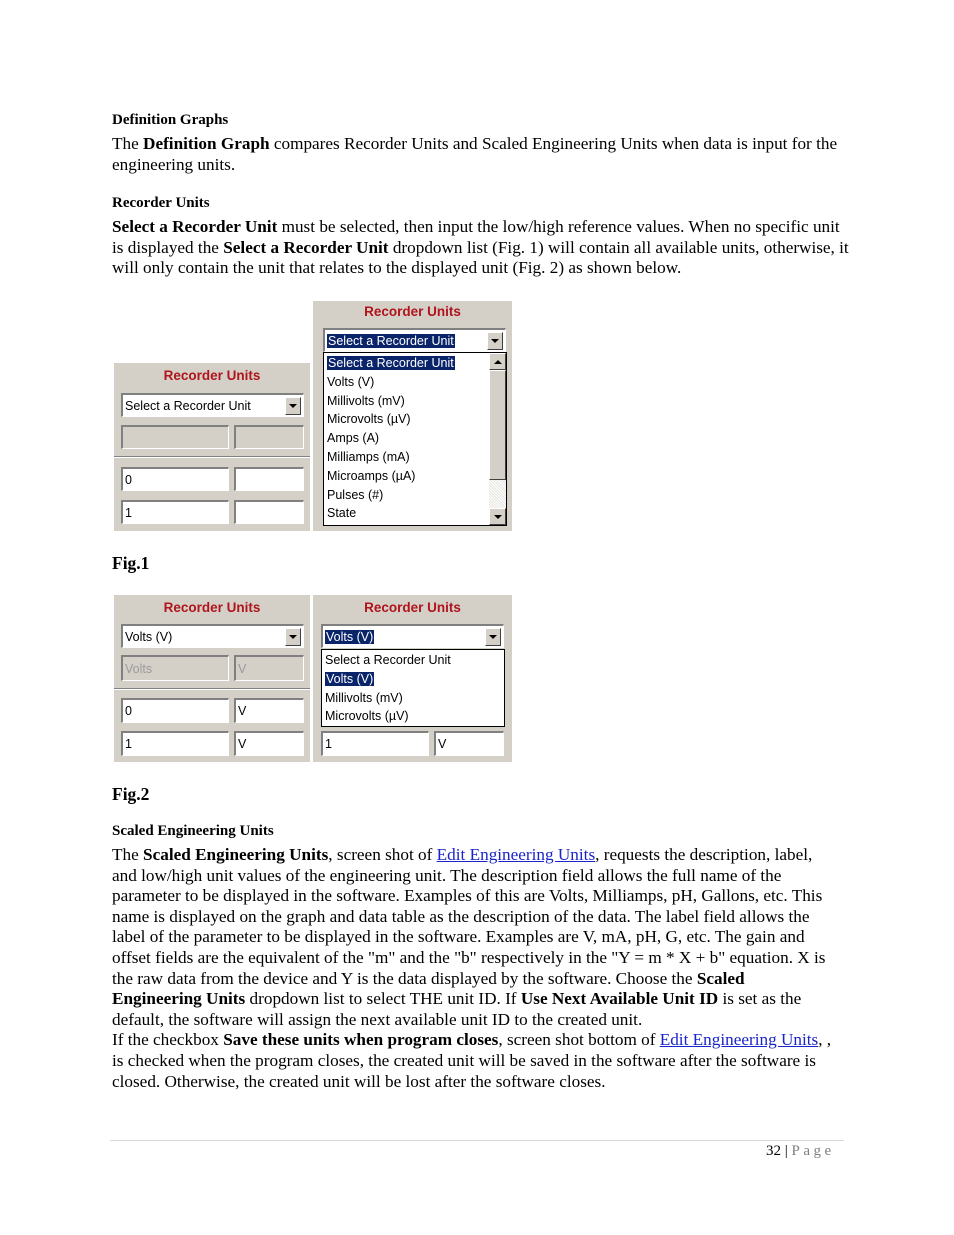 This screenshot has width=954, height=1235. What do you see at coordinates (269, 437) in the screenshot?
I see `label-field` at bounding box center [269, 437].